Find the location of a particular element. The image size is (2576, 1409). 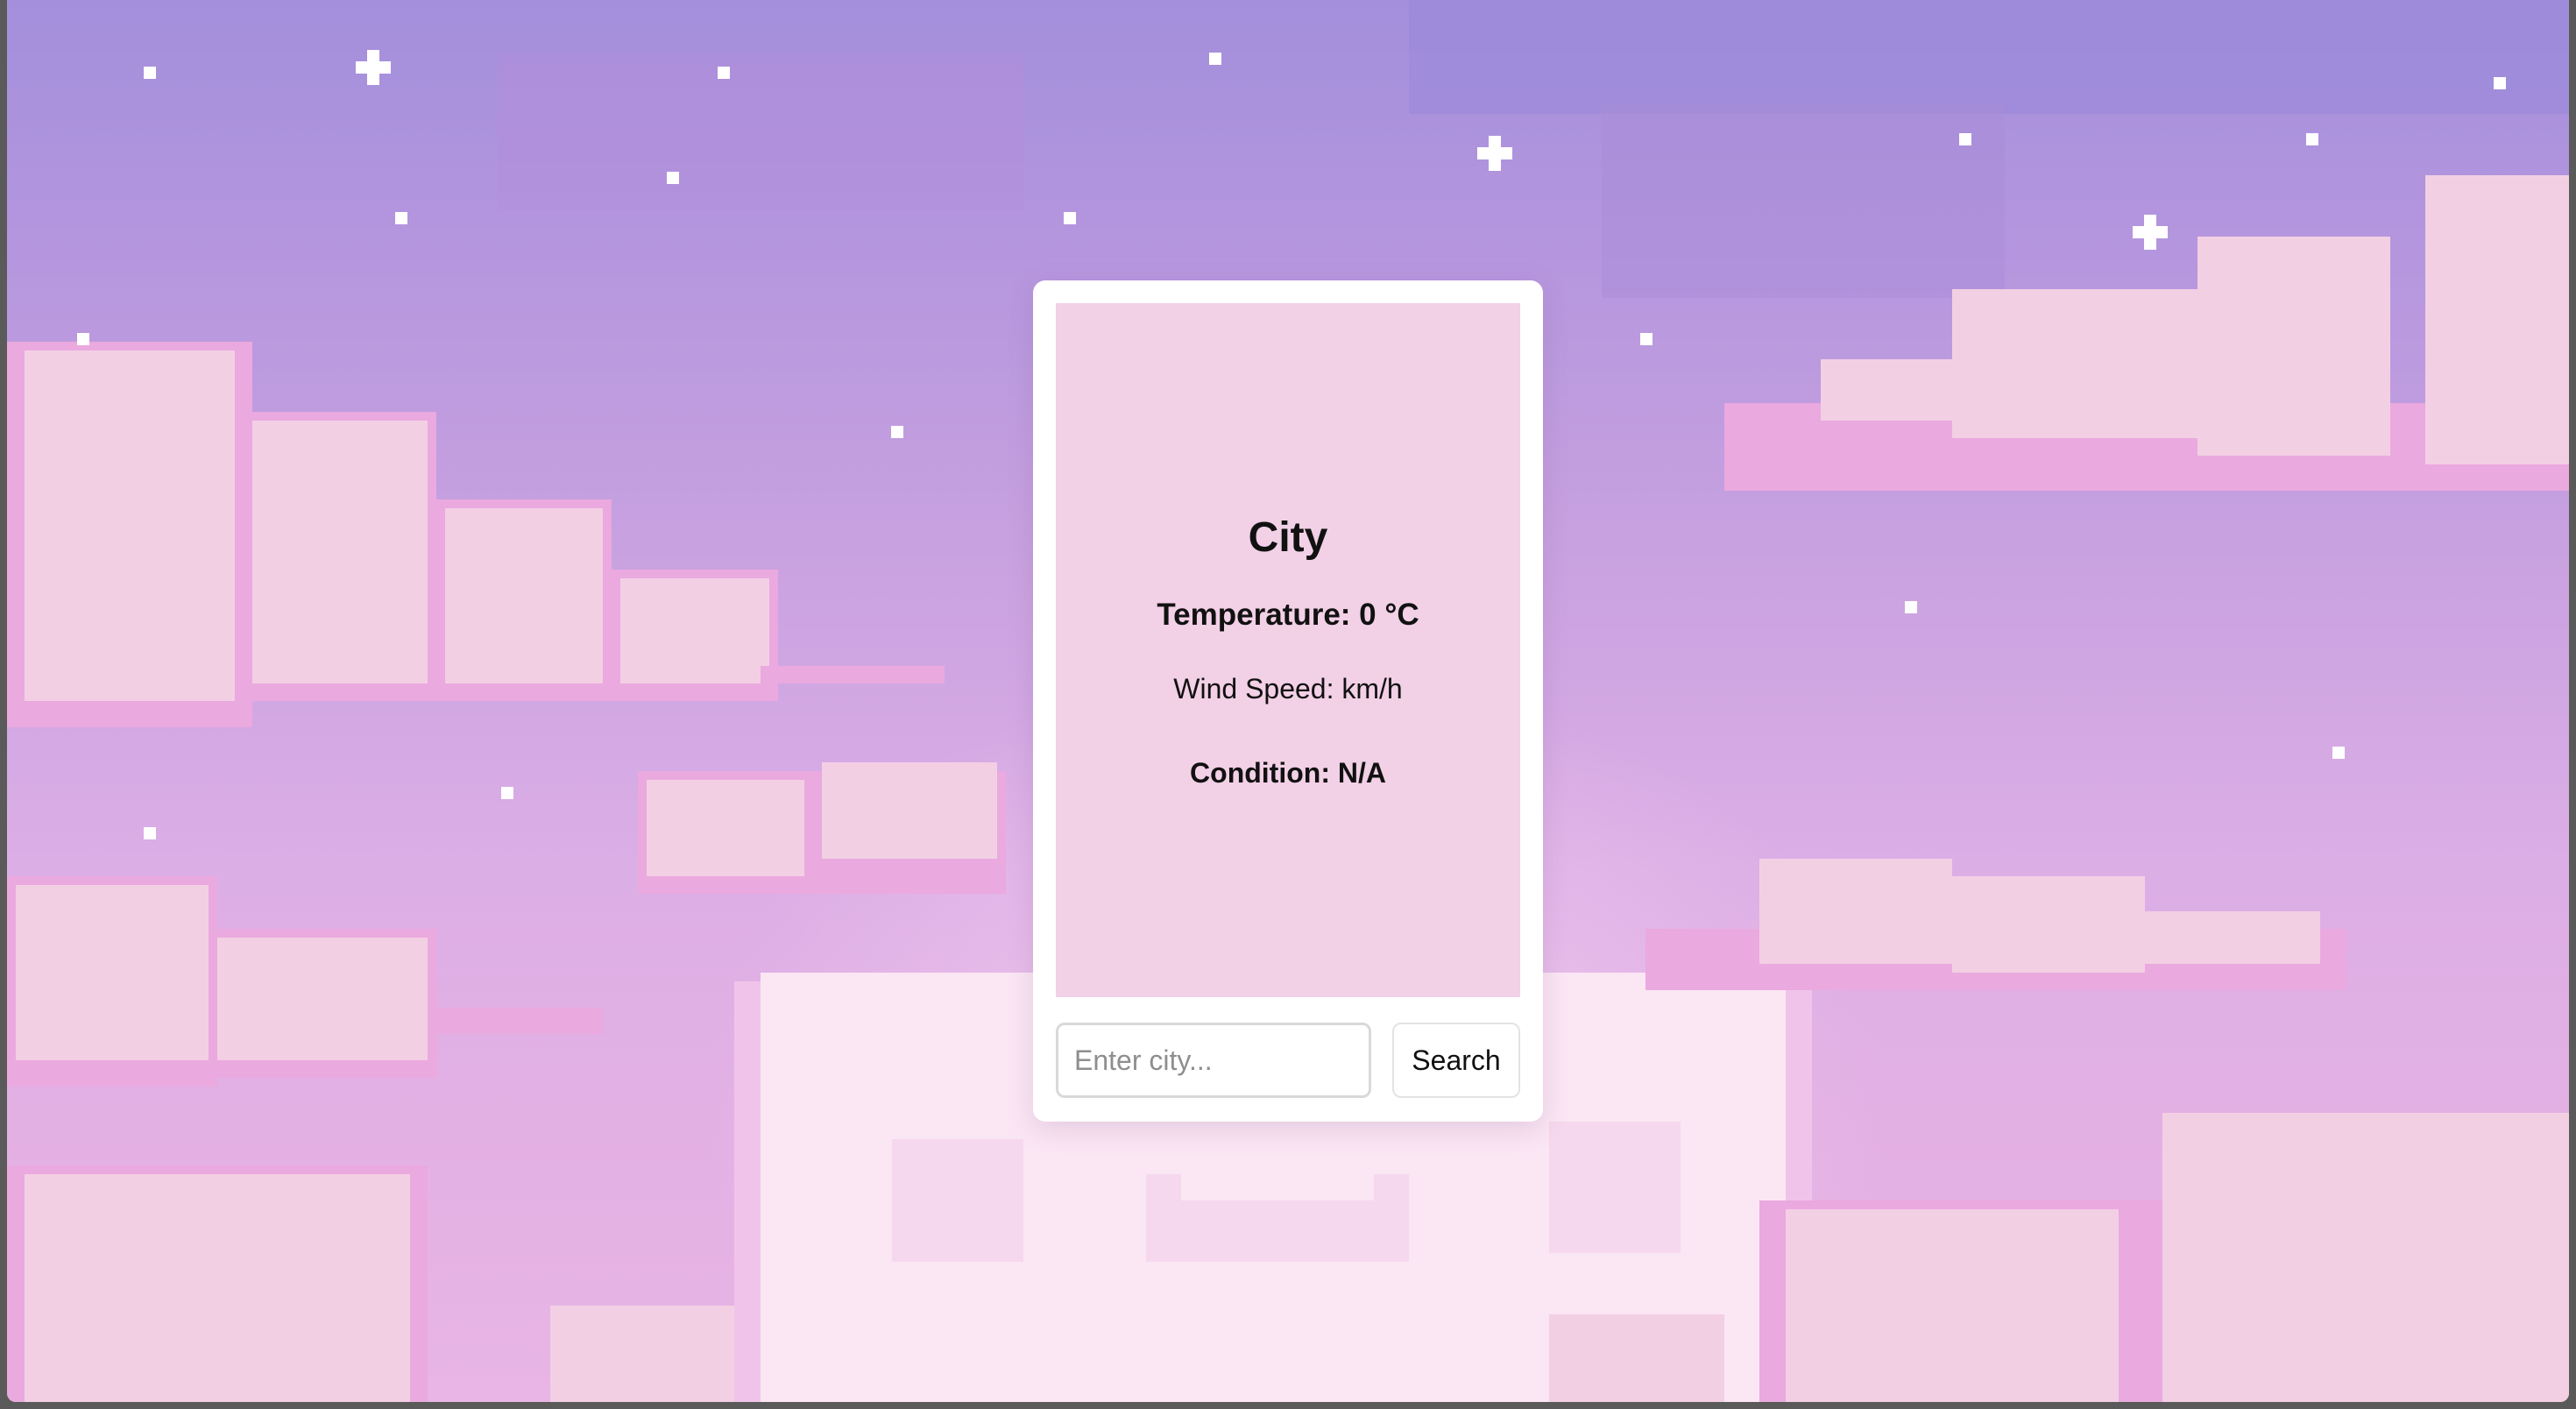

city-search-input is located at coordinates (1213, 1060).